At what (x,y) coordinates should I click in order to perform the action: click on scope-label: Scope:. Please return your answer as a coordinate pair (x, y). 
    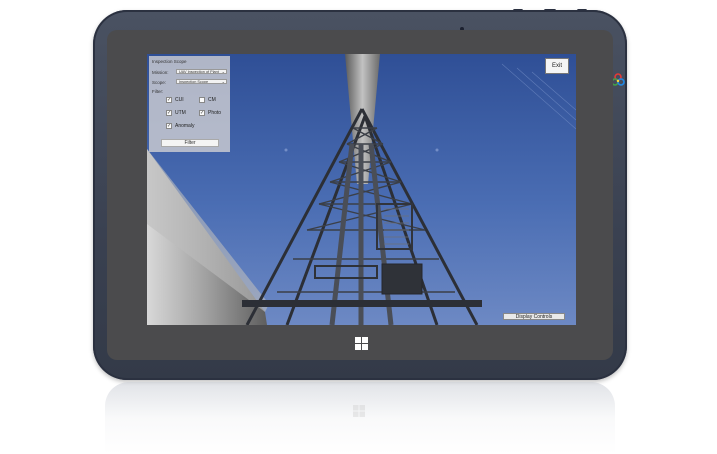
    Looking at the image, I should click on (159, 82).